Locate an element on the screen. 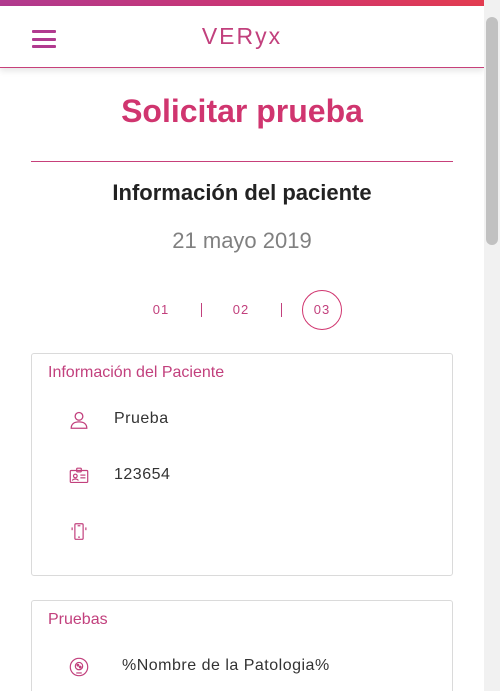  vertical-scrollbar is located at coordinates (492, 345).